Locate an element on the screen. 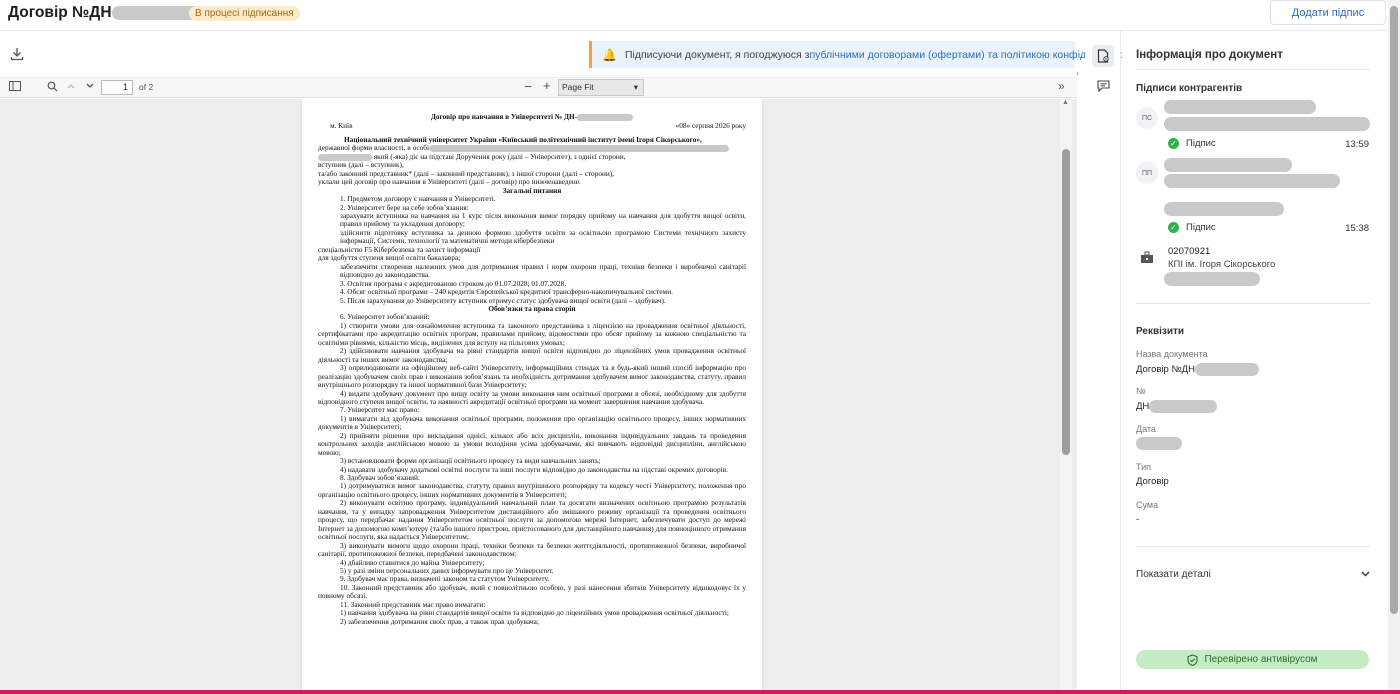  page-number-input: 1 is located at coordinates (117, 87).